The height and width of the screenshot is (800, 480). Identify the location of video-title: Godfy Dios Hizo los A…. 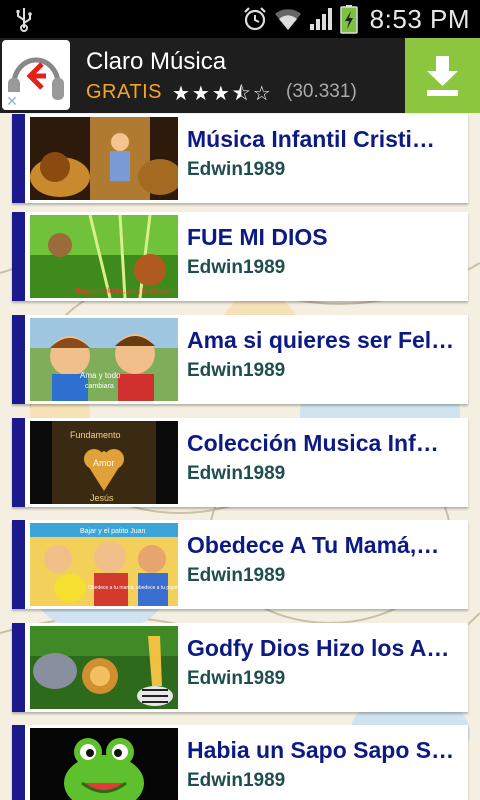
(324, 648).